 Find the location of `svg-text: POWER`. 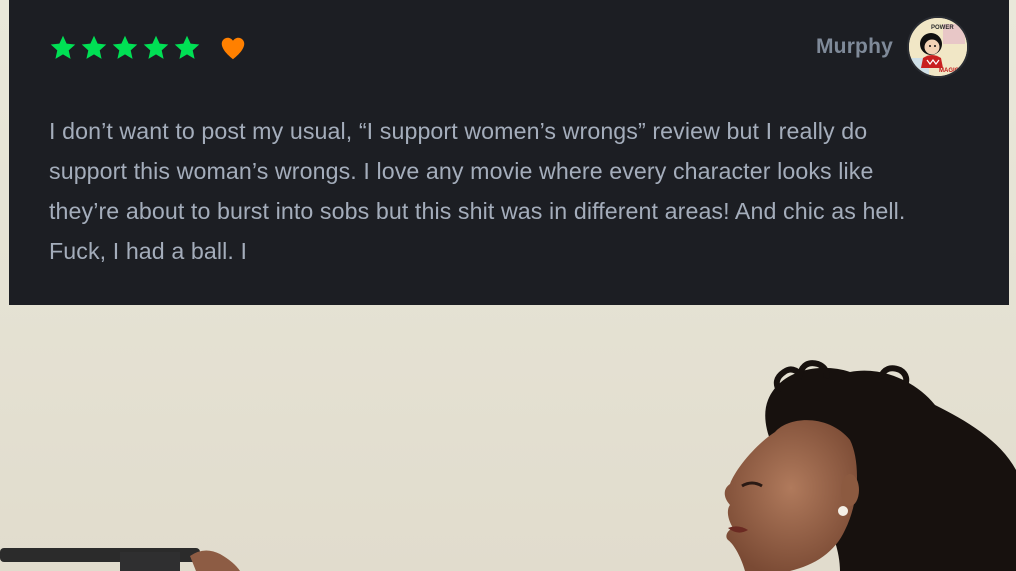

svg-text: POWER is located at coordinates (942, 28).